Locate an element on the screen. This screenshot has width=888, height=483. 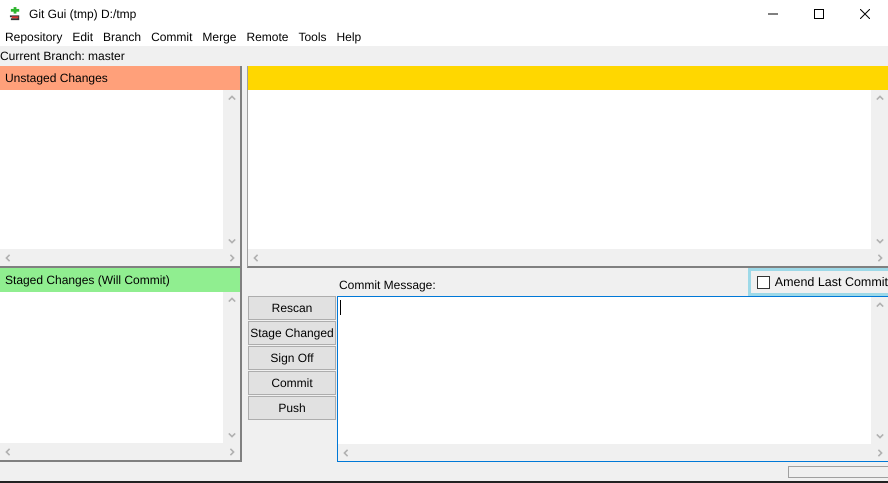
menu-item: Remote is located at coordinates (267, 37).